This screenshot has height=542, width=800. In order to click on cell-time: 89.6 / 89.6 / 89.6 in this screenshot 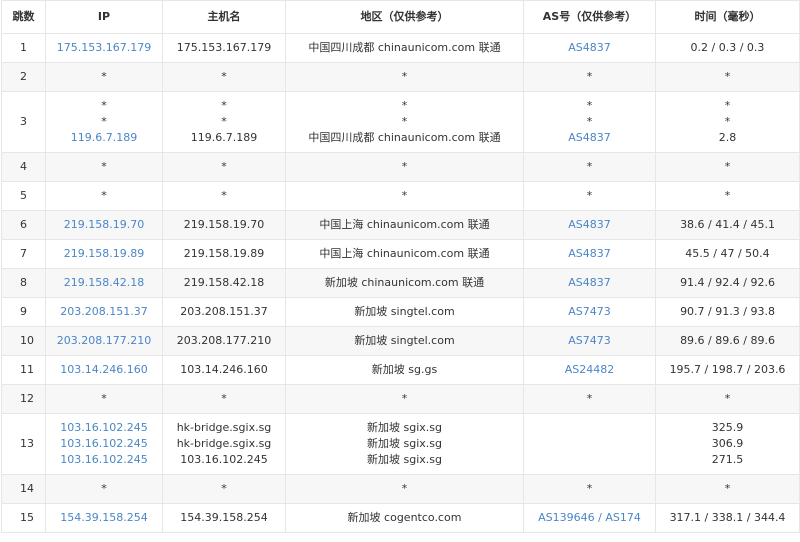, I will do `click(727, 341)`.